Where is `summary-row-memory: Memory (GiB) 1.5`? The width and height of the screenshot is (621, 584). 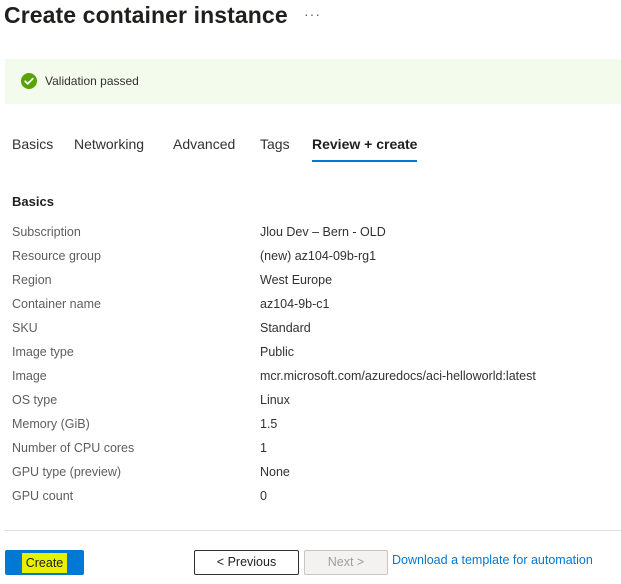
summary-row-memory: Memory (GiB) 1.5 is located at coordinates (312, 428).